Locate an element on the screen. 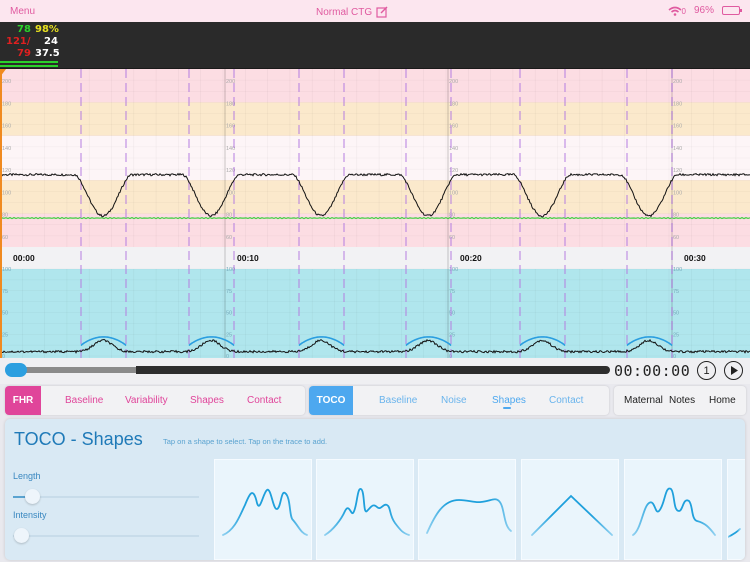 Image resolution: width=750 pixels, height=562 pixels. shape-card-irregular-peak is located at coordinates (365, 509).